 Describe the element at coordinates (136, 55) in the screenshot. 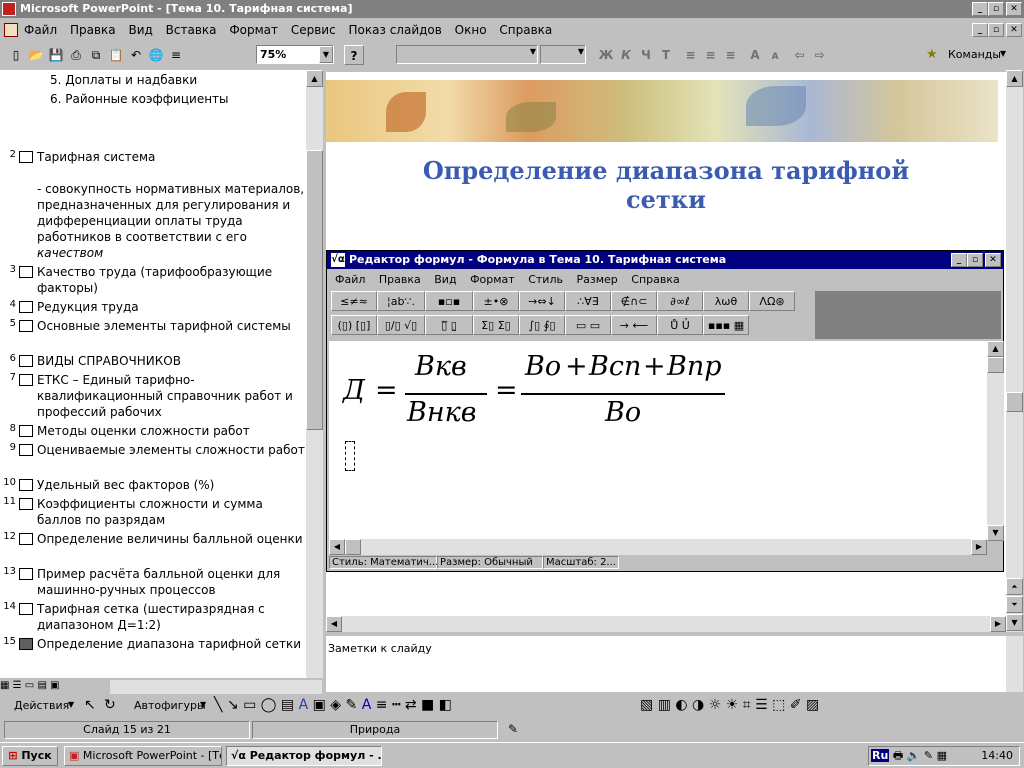

I see `undo-icon: ↶` at that location.